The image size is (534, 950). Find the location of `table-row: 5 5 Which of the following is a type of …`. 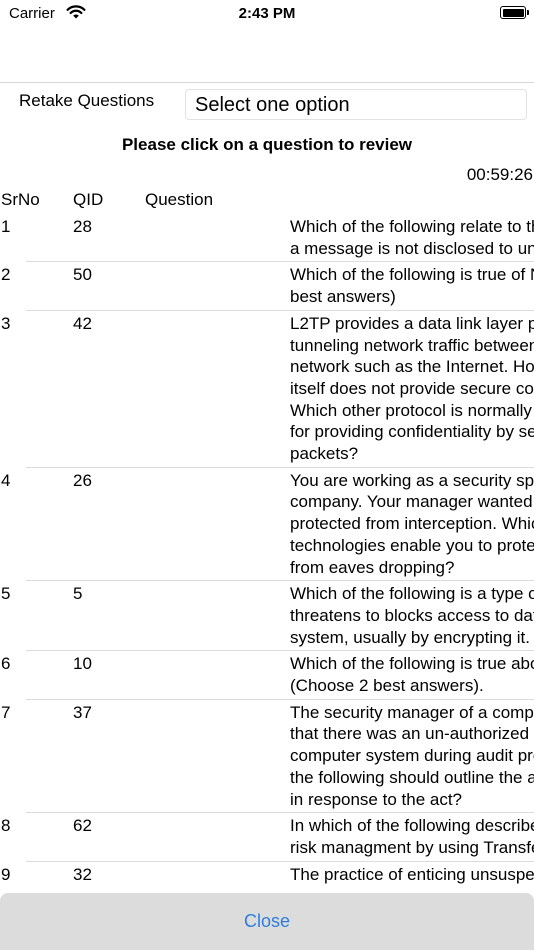

table-row: 5 5 Which of the following is a type of … is located at coordinates (267, 615).